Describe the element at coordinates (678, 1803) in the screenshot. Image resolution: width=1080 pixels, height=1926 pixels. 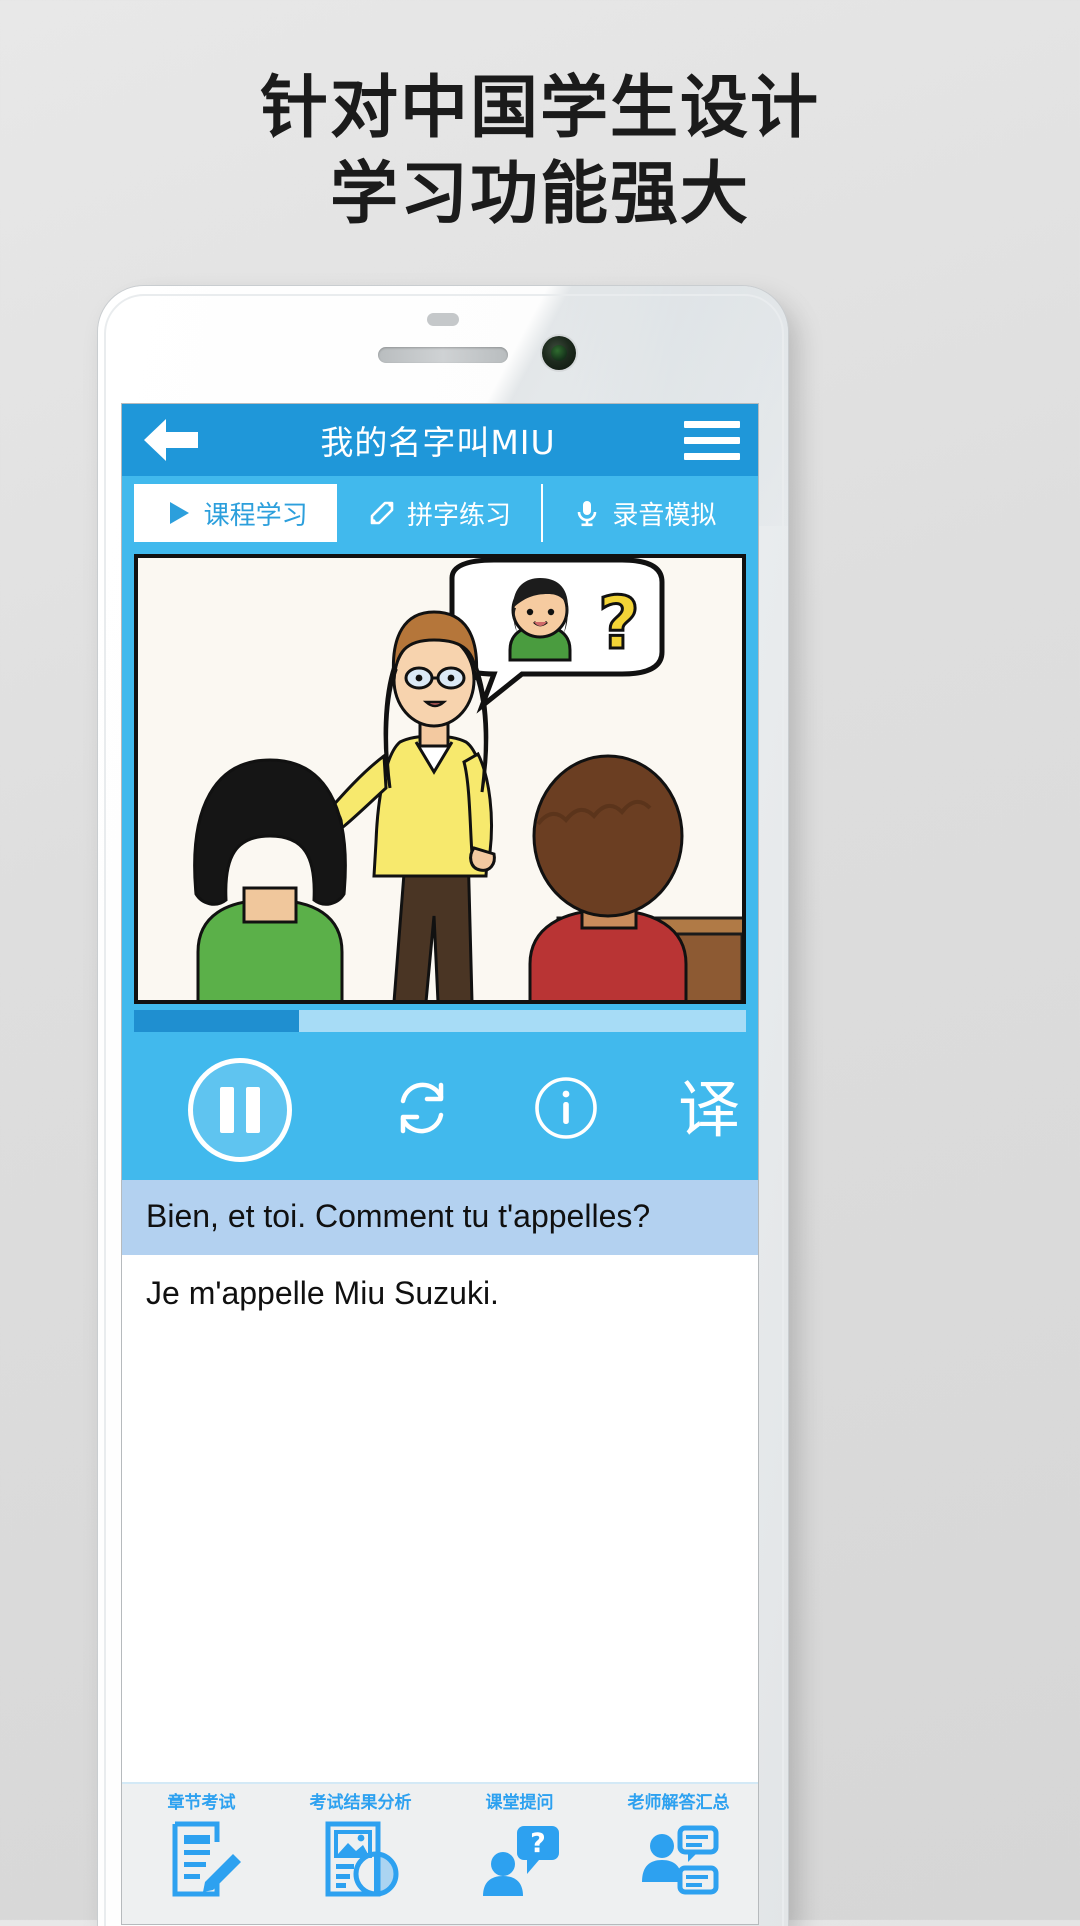
I see `bottom-label-teacher-answers: 老师解答汇总` at that location.